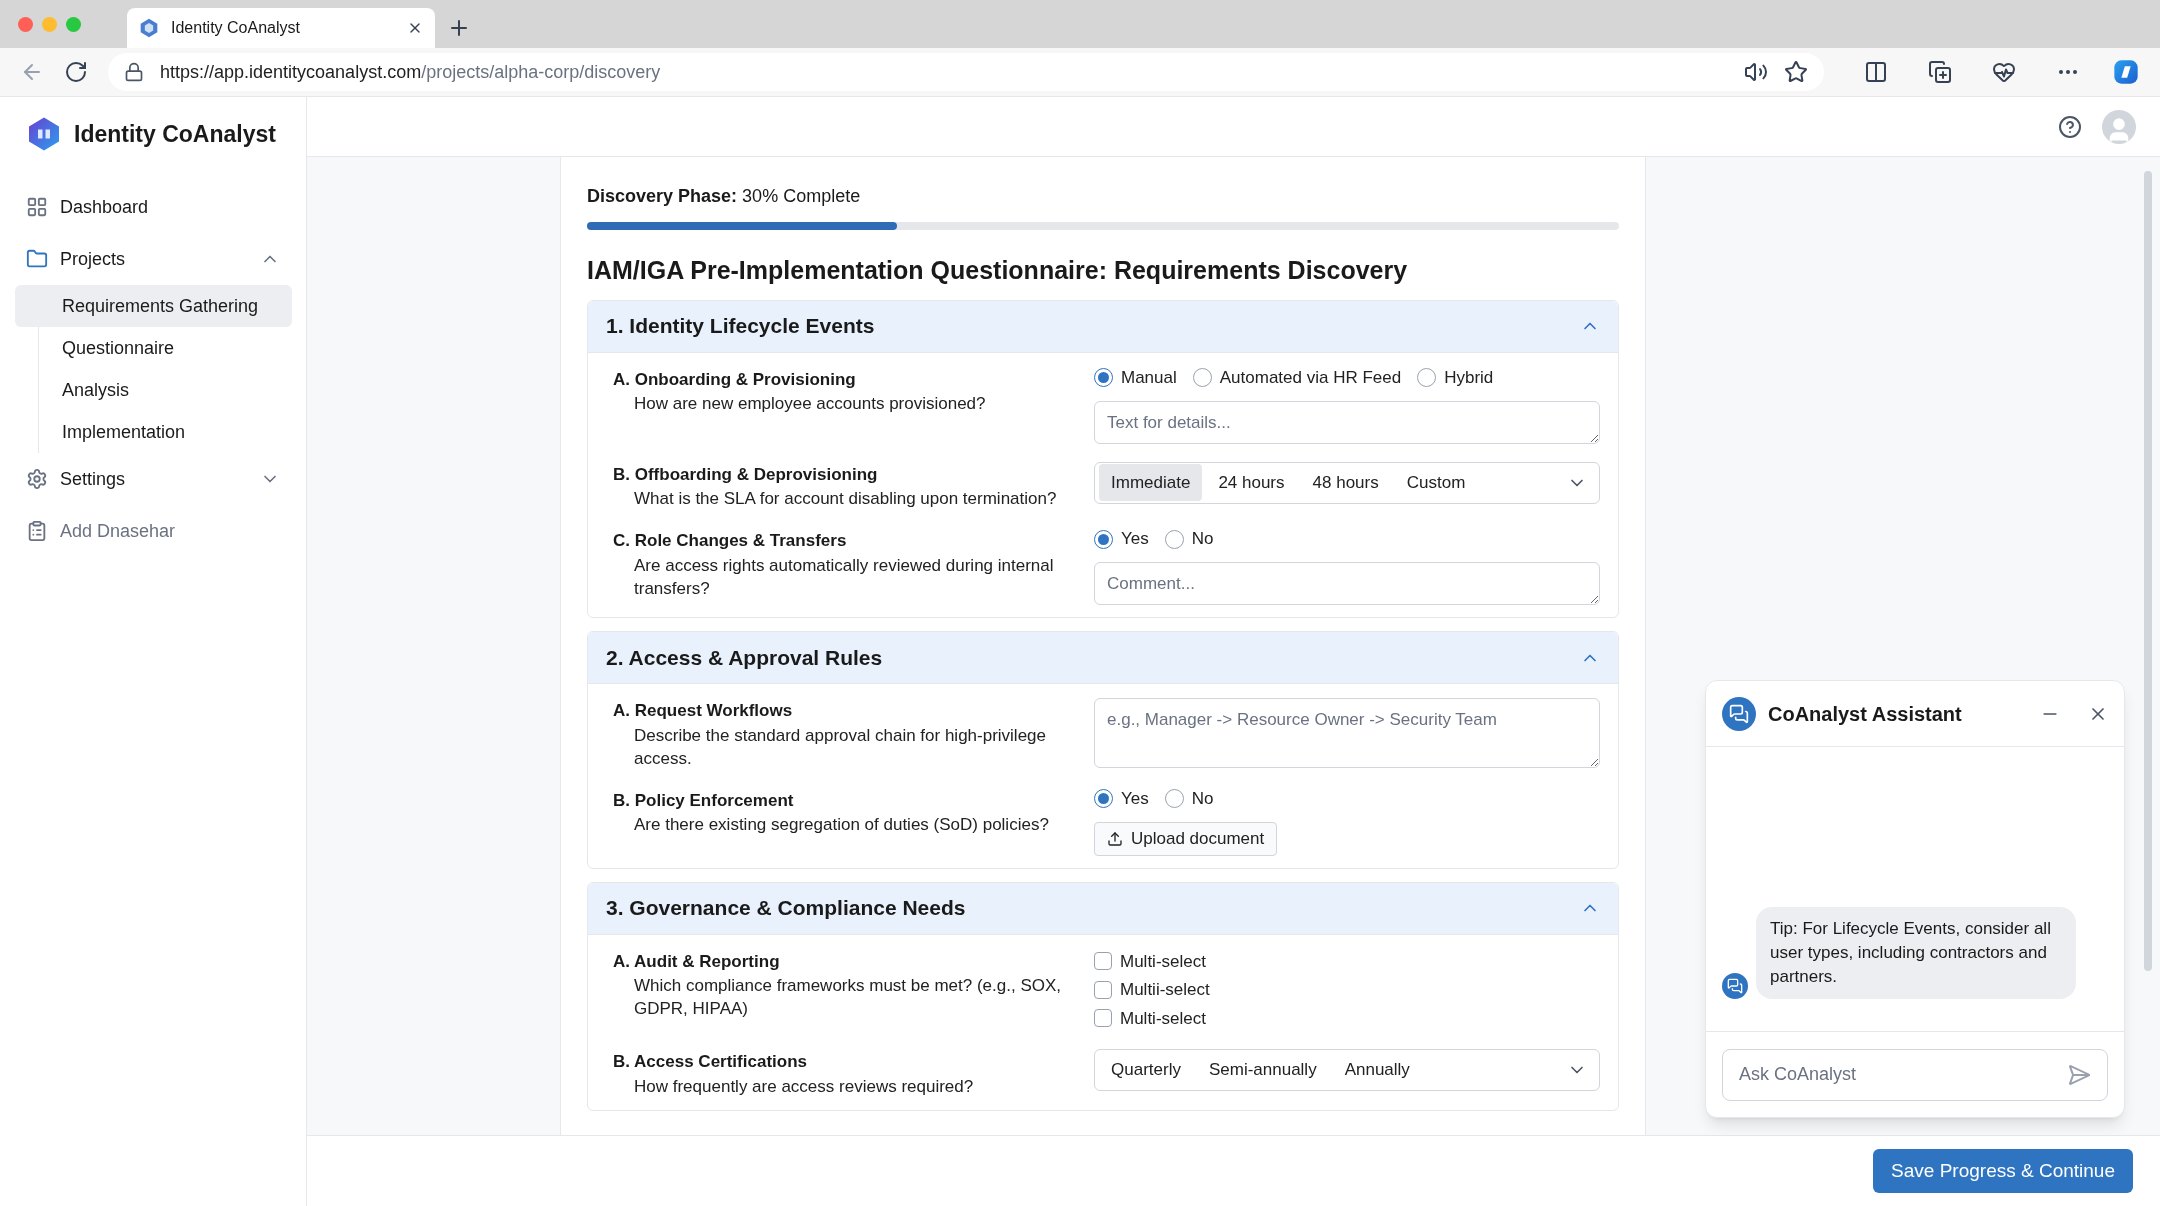  Describe the element at coordinates (37, 259) in the screenshot. I see `folder-icon` at that location.